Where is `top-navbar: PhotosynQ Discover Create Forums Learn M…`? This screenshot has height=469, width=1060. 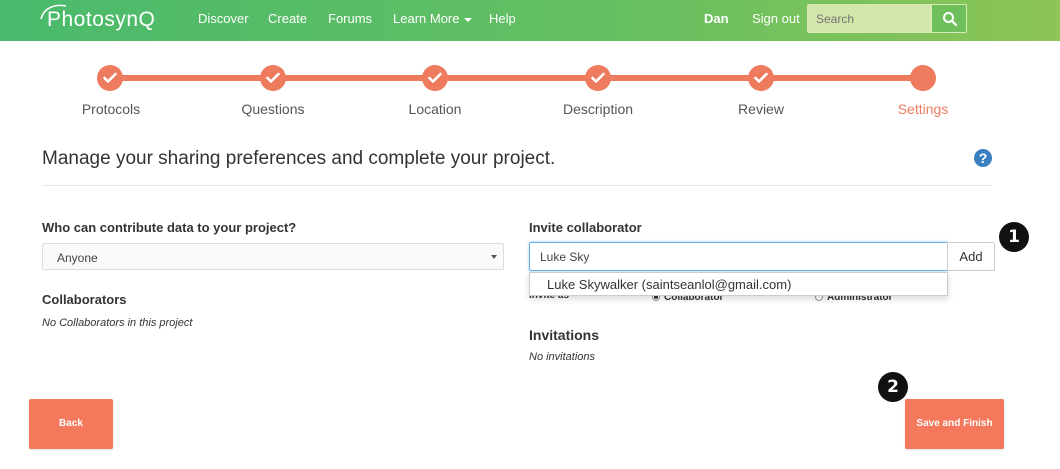
top-navbar: PhotosynQ Discover Create Forums Learn M… is located at coordinates (530, 20).